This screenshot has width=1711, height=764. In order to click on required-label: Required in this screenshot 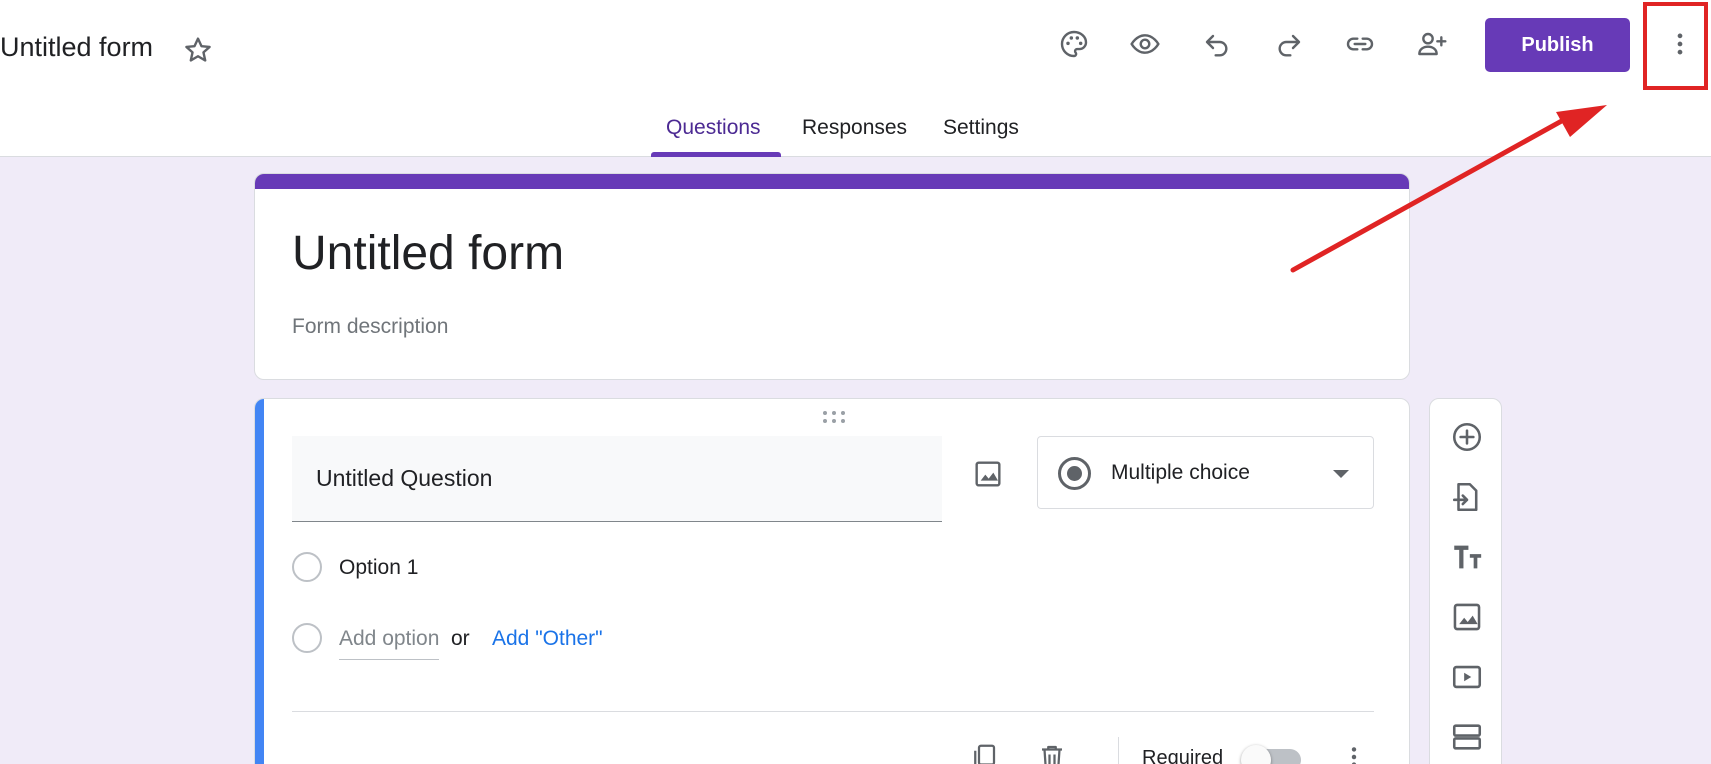, I will do `click(1183, 755)`.